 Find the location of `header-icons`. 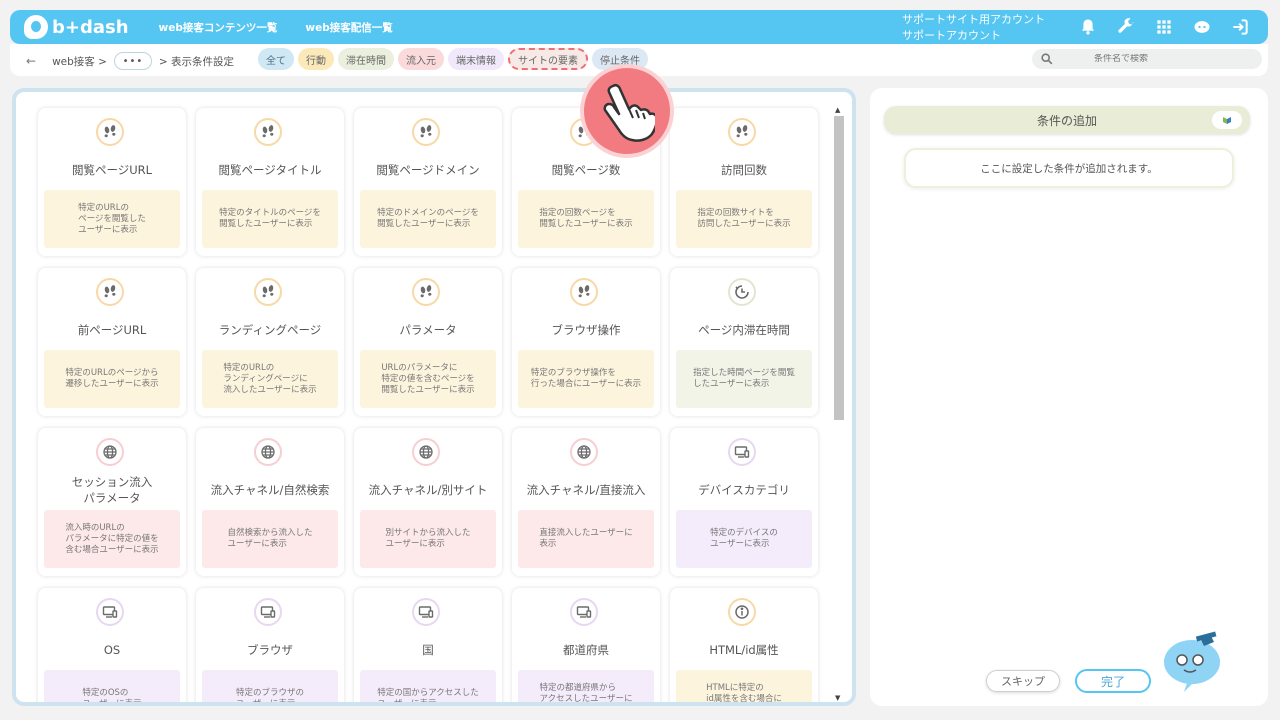

header-icons is located at coordinates (1164, 27).